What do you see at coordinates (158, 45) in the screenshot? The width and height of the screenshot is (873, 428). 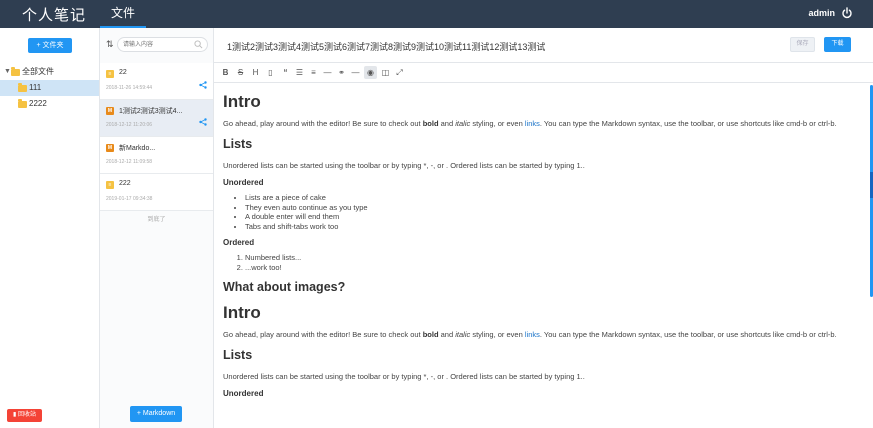 I see `search-input` at bounding box center [158, 45].